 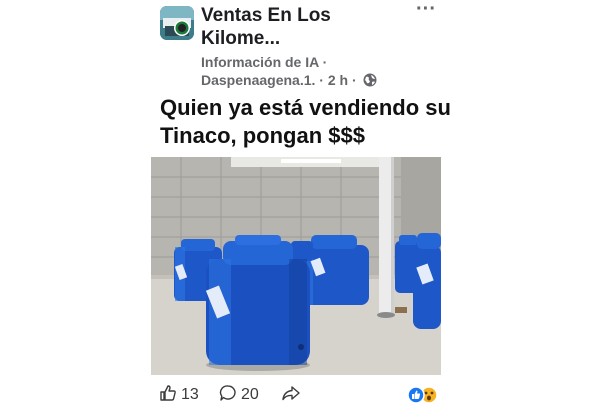 I want to click on group-avatar, so click(x=177, y=23).